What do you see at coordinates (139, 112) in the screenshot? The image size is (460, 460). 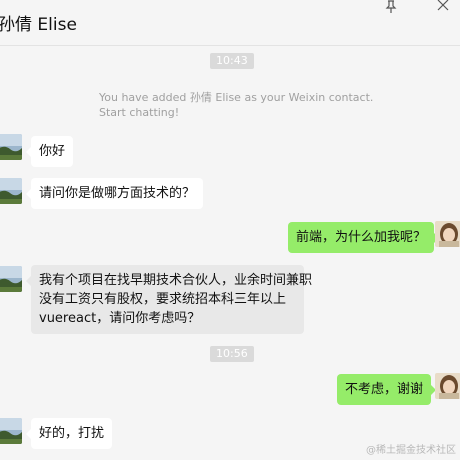 I see `system-message-line: Start chatting!` at bounding box center [139, 112].